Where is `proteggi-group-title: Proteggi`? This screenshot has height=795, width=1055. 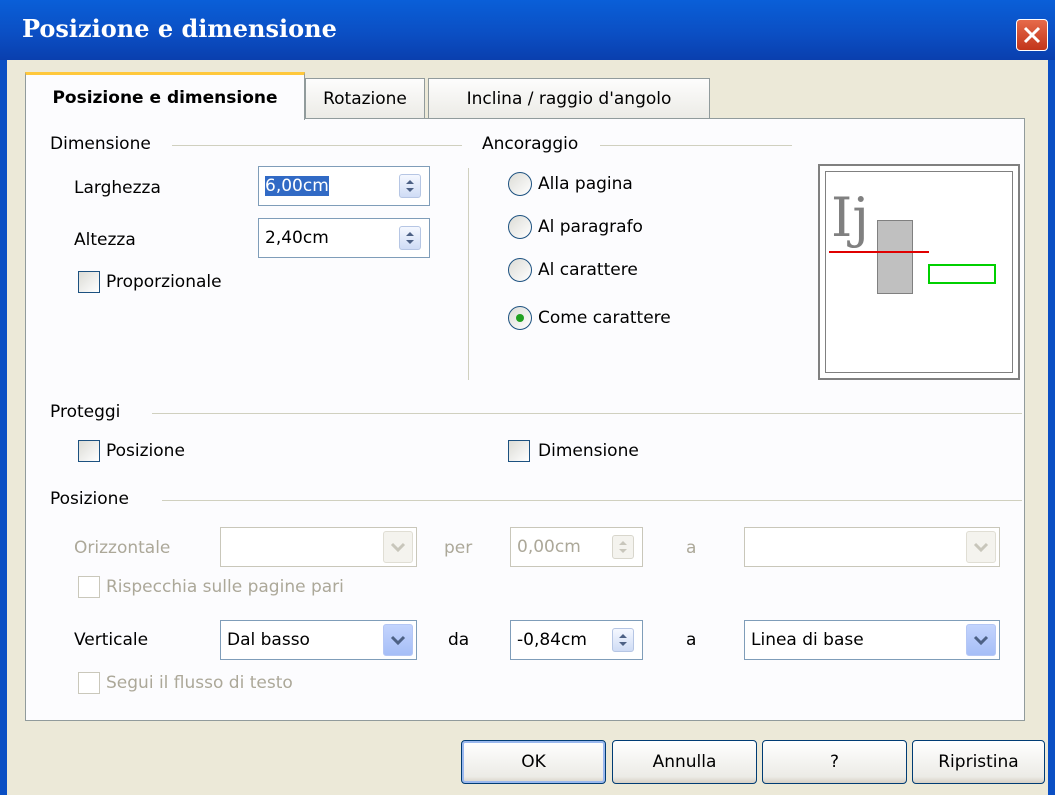 proteggi-group-title: Proteggi is located at coordinates (85, 412).